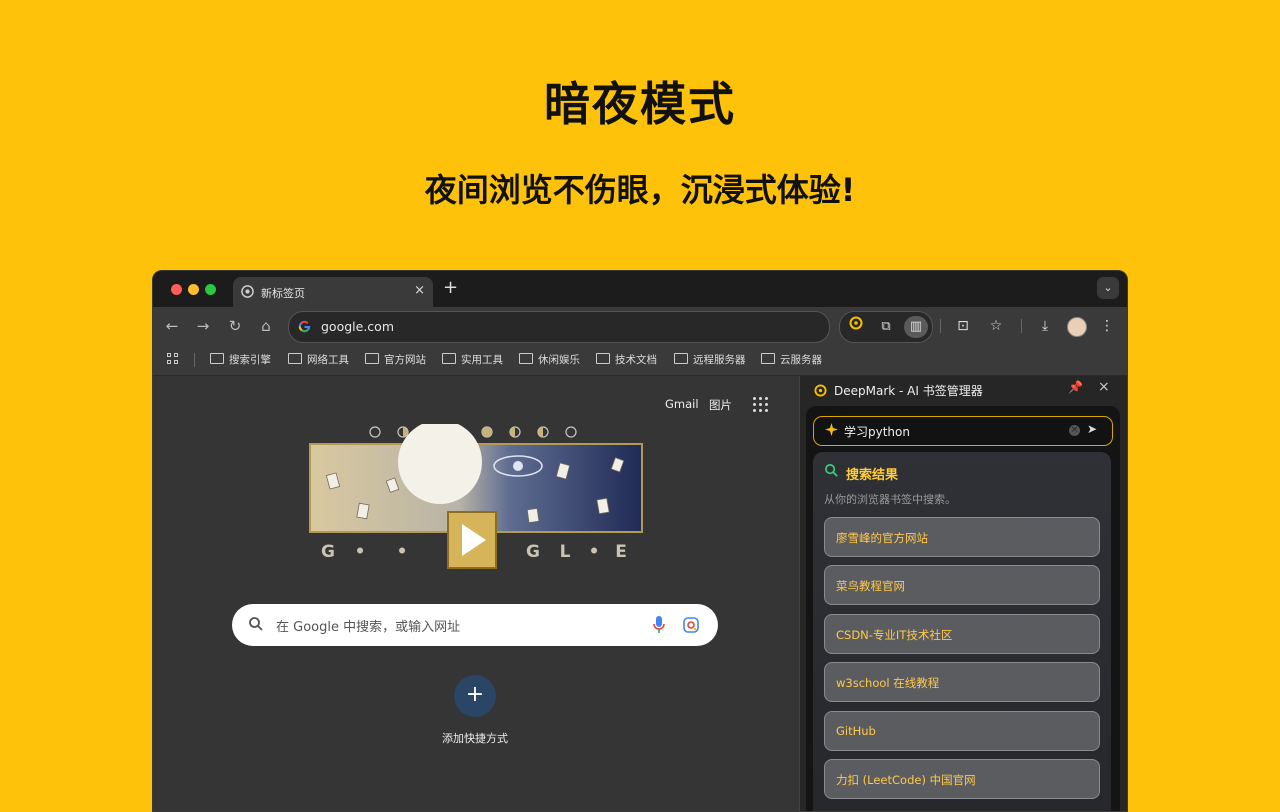  I want to click on extensions-group: ⧉ ▥, so click(886, 327).